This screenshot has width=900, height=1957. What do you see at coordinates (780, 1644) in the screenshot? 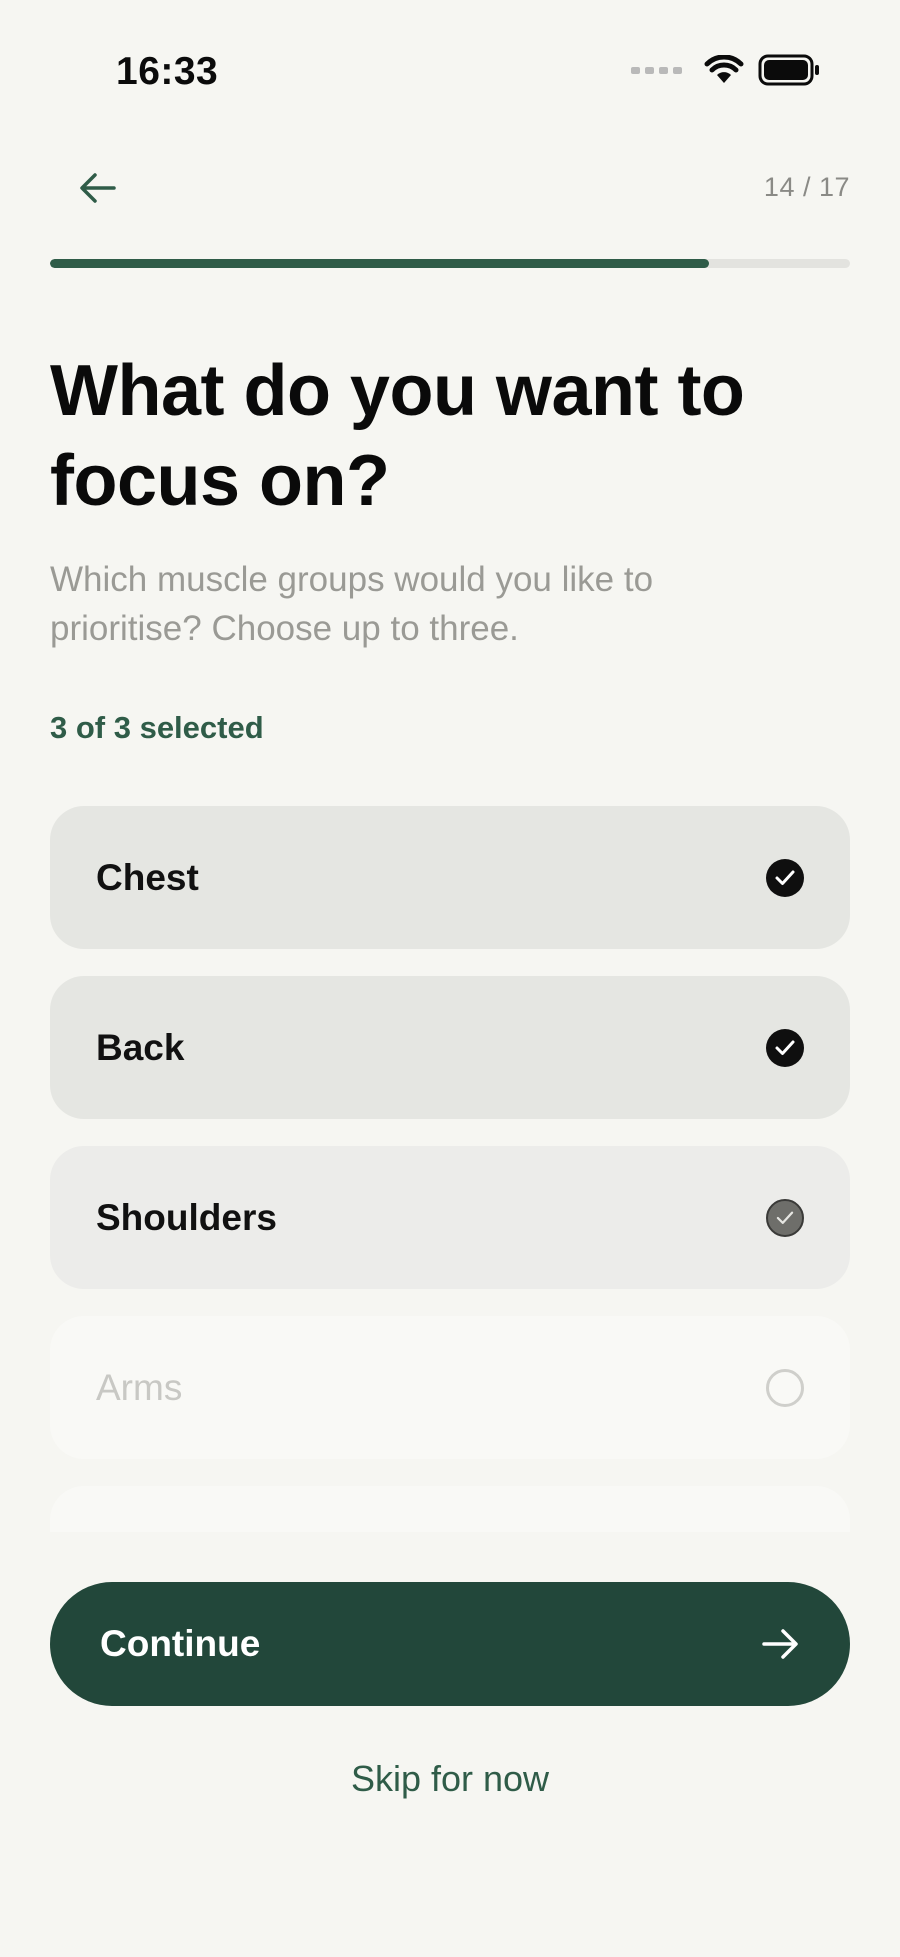
I see `arrow-right-icon` at bounding box center [780, 1644].